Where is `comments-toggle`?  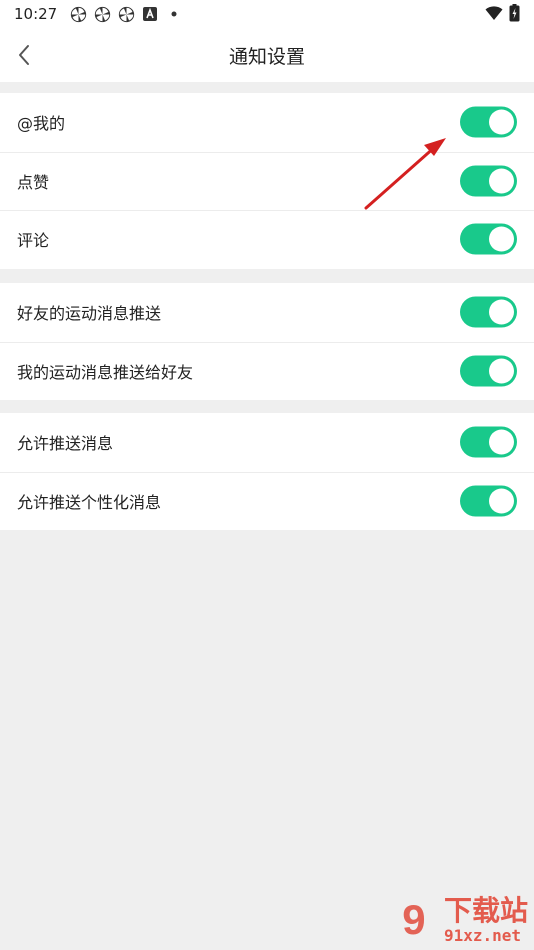
comments-toggle is located at coordinates (488, 239).